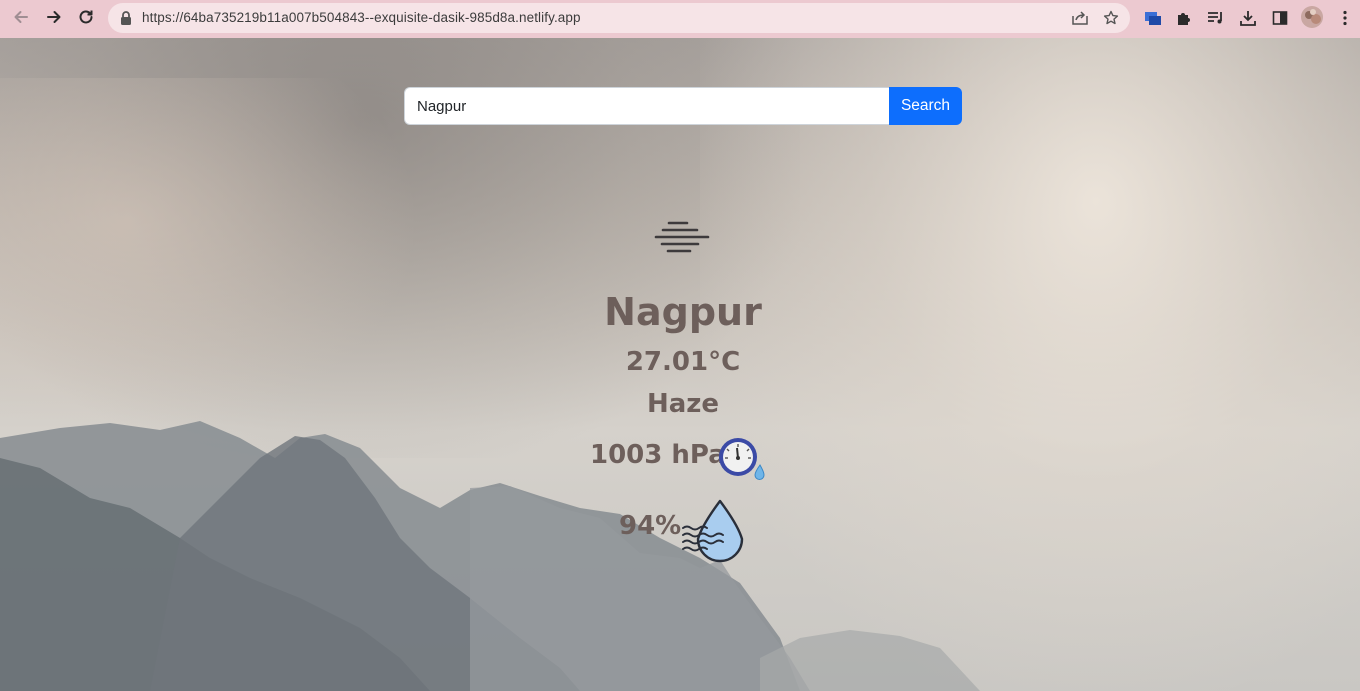 The width and height of the screenshot is (1360, 691). What do you see at coordinates (646, 106) in the screenshot?
I see `search-input` at bounding box center [646, 106].